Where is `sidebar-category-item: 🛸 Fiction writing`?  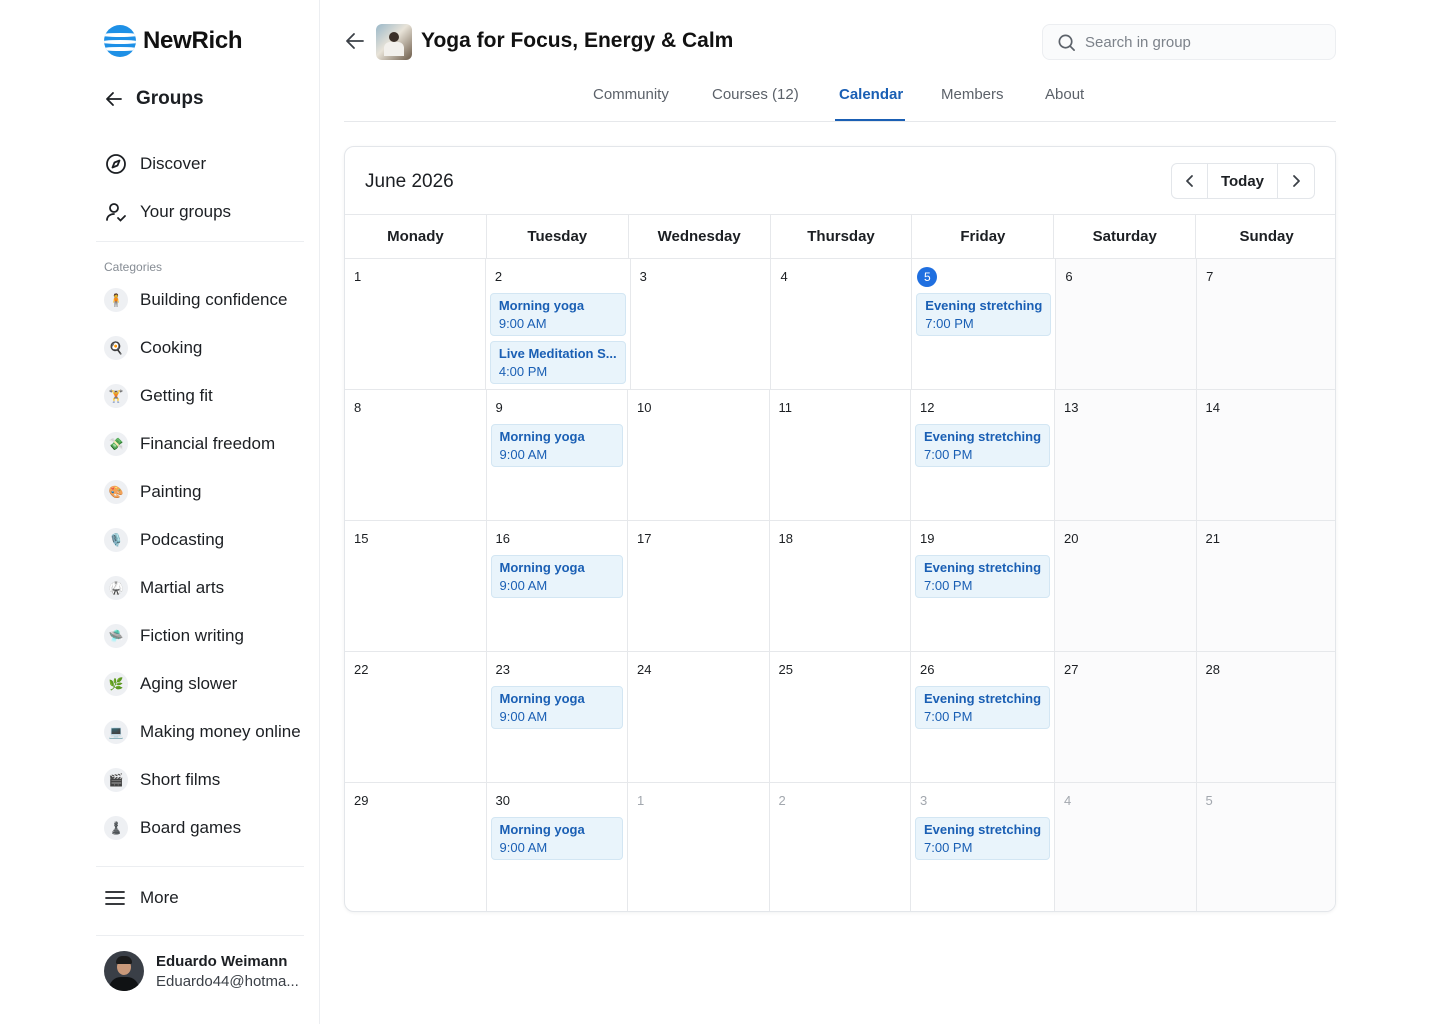
sidebar-category-item: 🛸 Fiction writing is located at coordinates (174, 636).